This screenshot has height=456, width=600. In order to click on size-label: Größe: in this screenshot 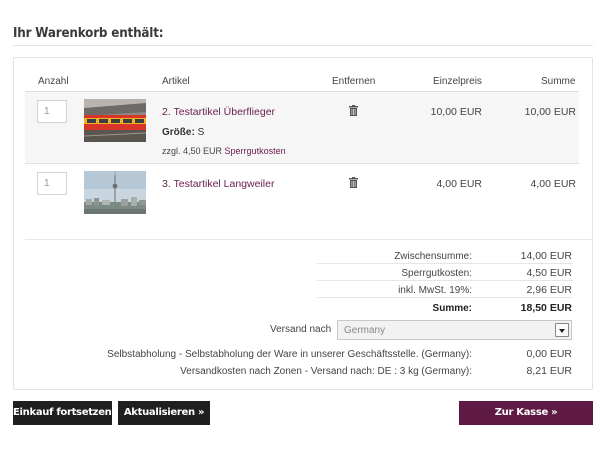, I will do `click(178, 132)`.